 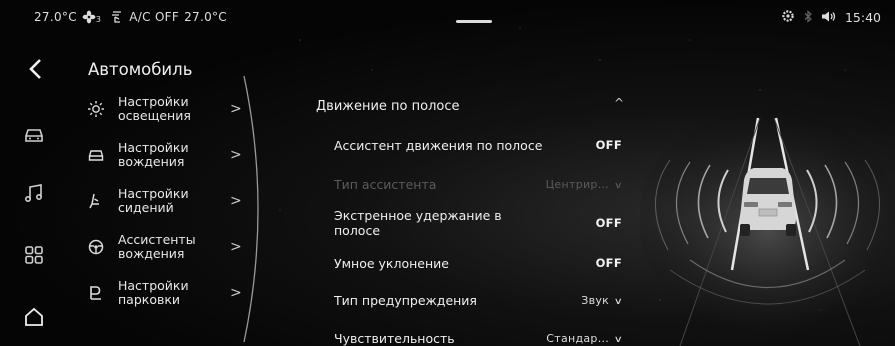 I want to click on select-value: Звук, so click(x=595, y=300).